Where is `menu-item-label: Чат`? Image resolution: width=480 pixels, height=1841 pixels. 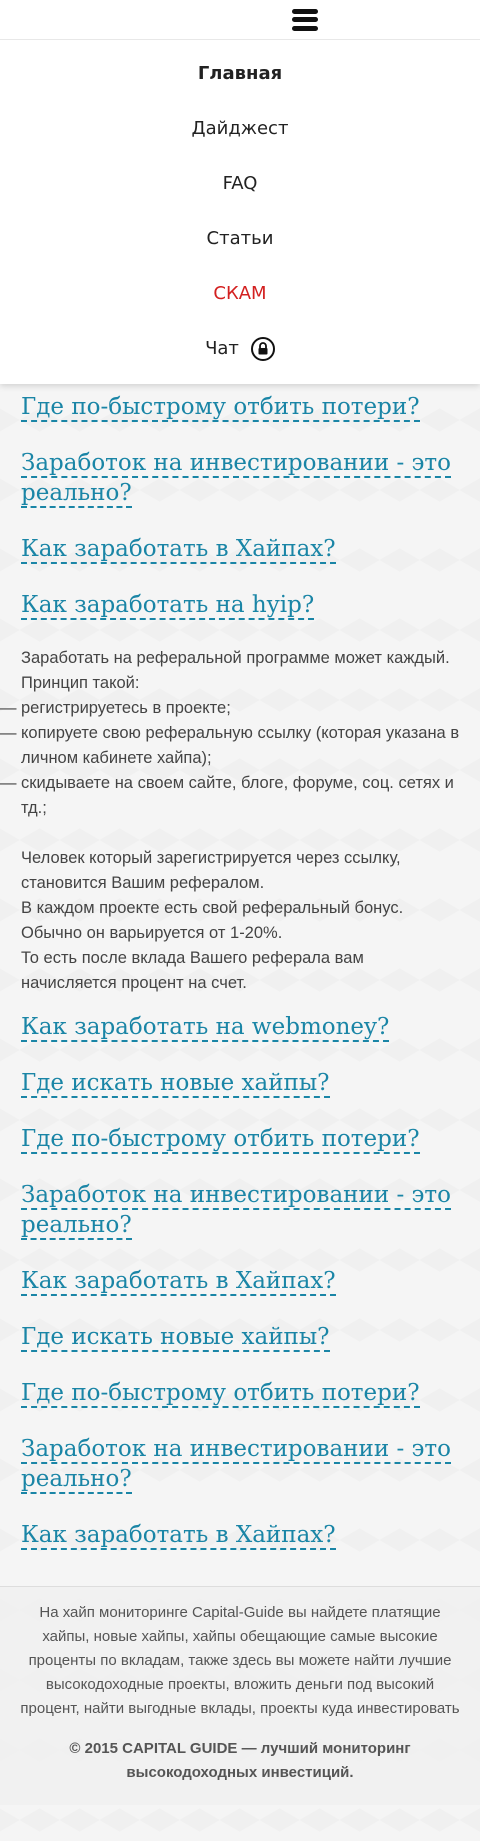 menu-item-label: Чат is located at coordinates (222, 348).